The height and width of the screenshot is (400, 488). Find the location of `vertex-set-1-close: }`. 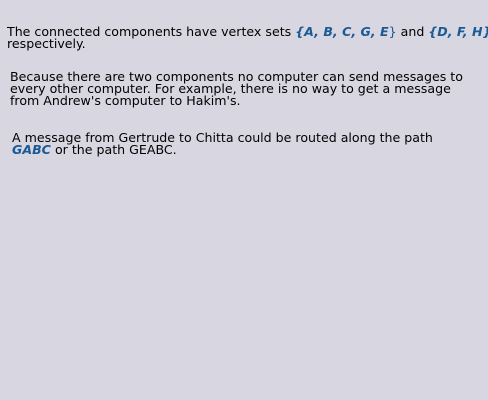

vertex-set-1-close: } is located at coordinates (392, 31).